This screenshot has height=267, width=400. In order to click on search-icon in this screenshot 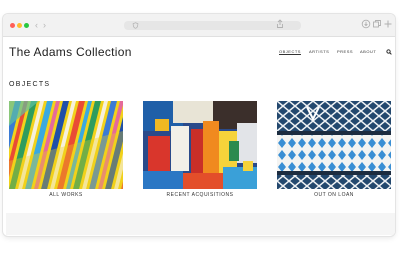, I will do `click(389, 52)`.